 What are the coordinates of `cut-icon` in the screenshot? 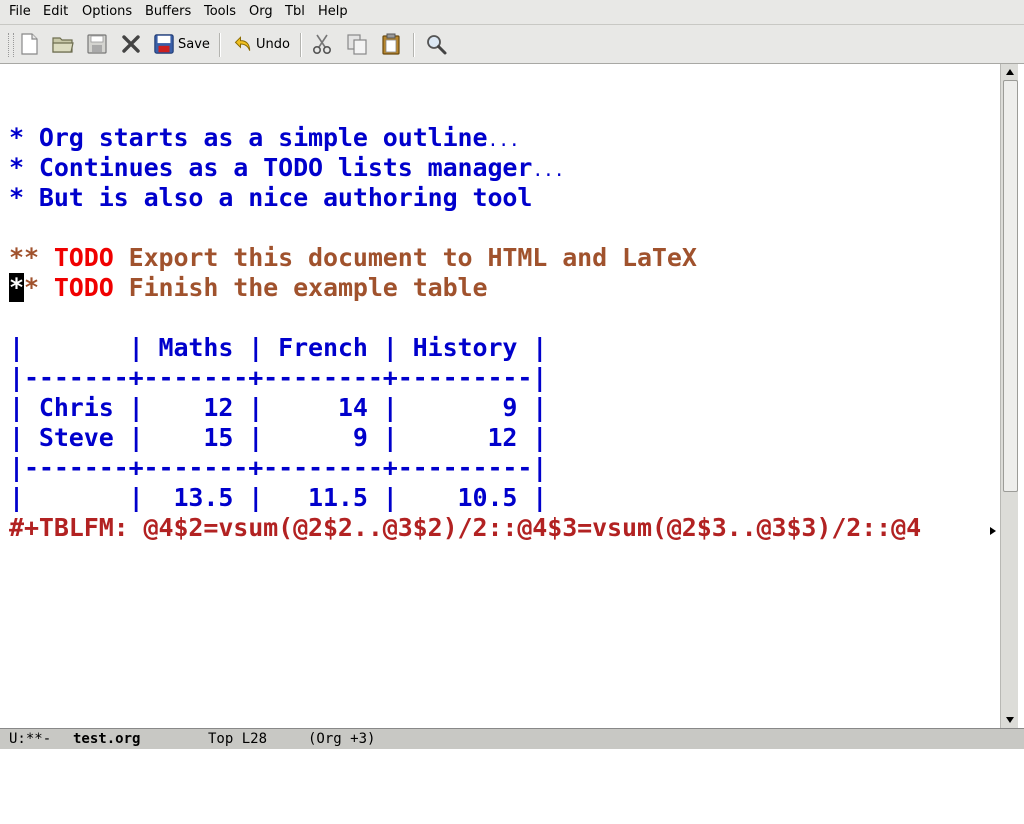 It's located at (322, 44).